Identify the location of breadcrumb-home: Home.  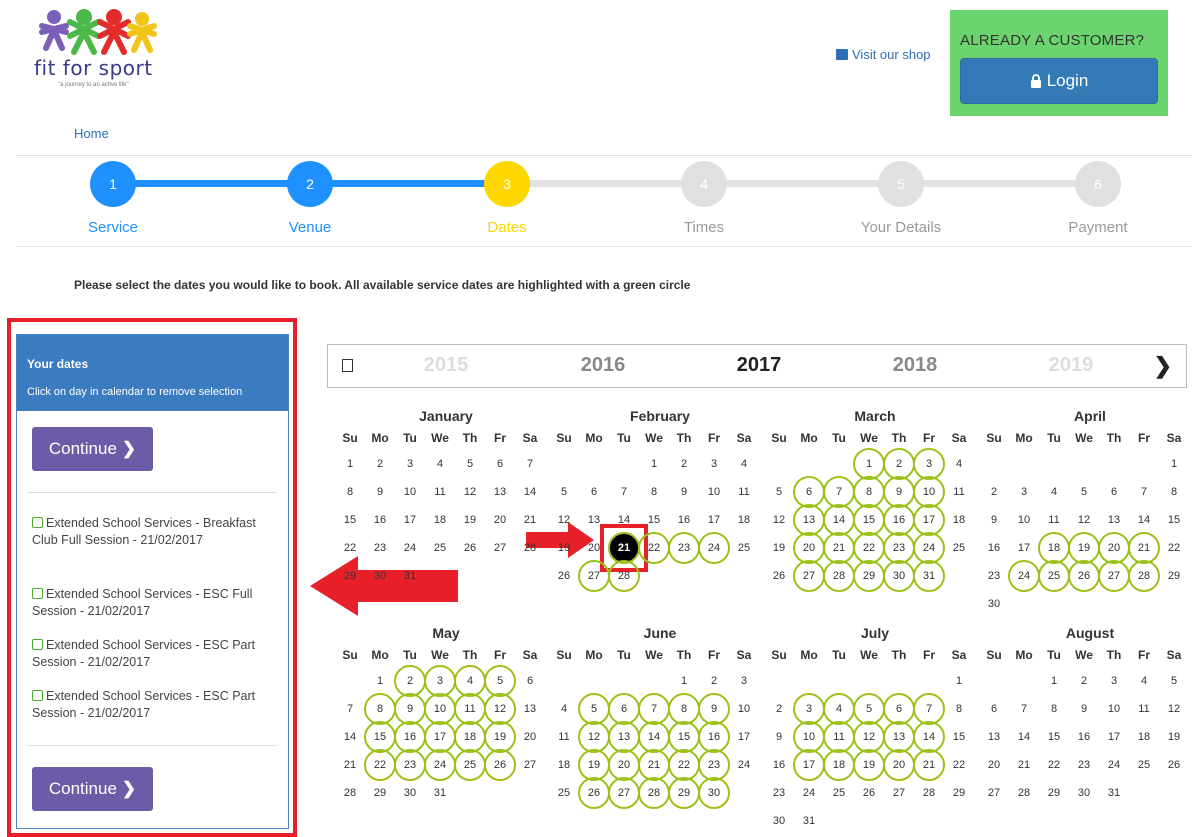
(91, 133).